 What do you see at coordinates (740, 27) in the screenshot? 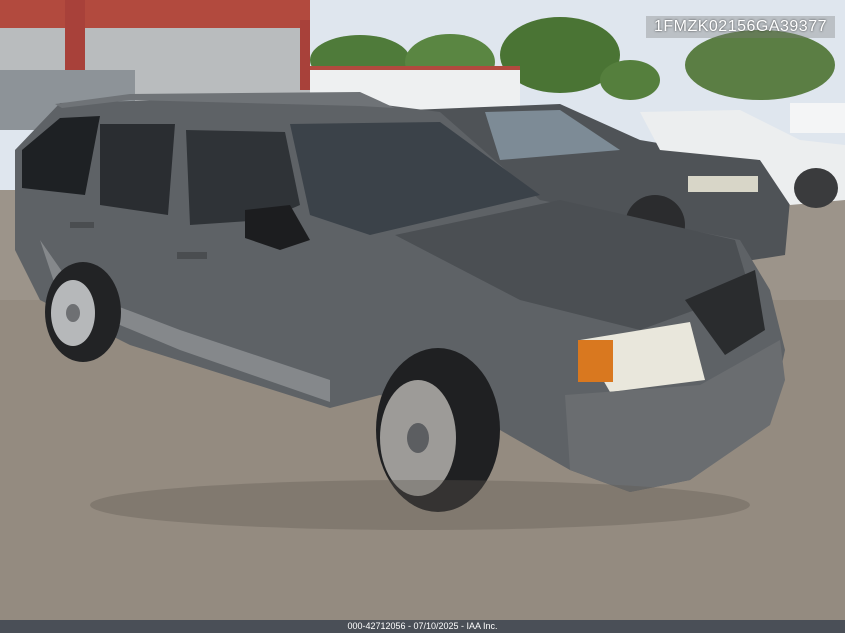
I see `vin-overlay-text: 1FMZK02156GA39377` at bounding box center [740, 27].